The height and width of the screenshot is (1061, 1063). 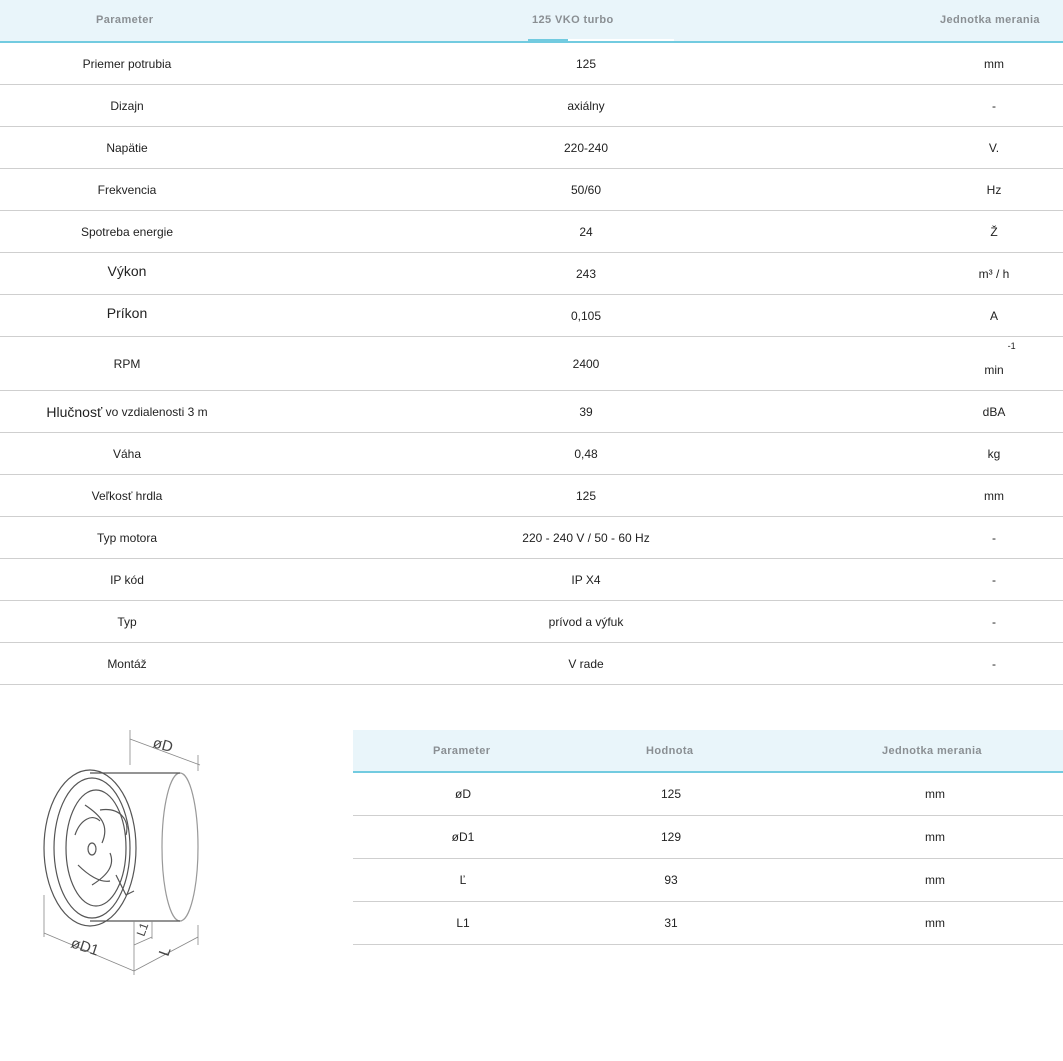 What do you see at coordinates (586, 411) in the screenshot?
I see `row-value: 39` at bounding box center [586, 411].